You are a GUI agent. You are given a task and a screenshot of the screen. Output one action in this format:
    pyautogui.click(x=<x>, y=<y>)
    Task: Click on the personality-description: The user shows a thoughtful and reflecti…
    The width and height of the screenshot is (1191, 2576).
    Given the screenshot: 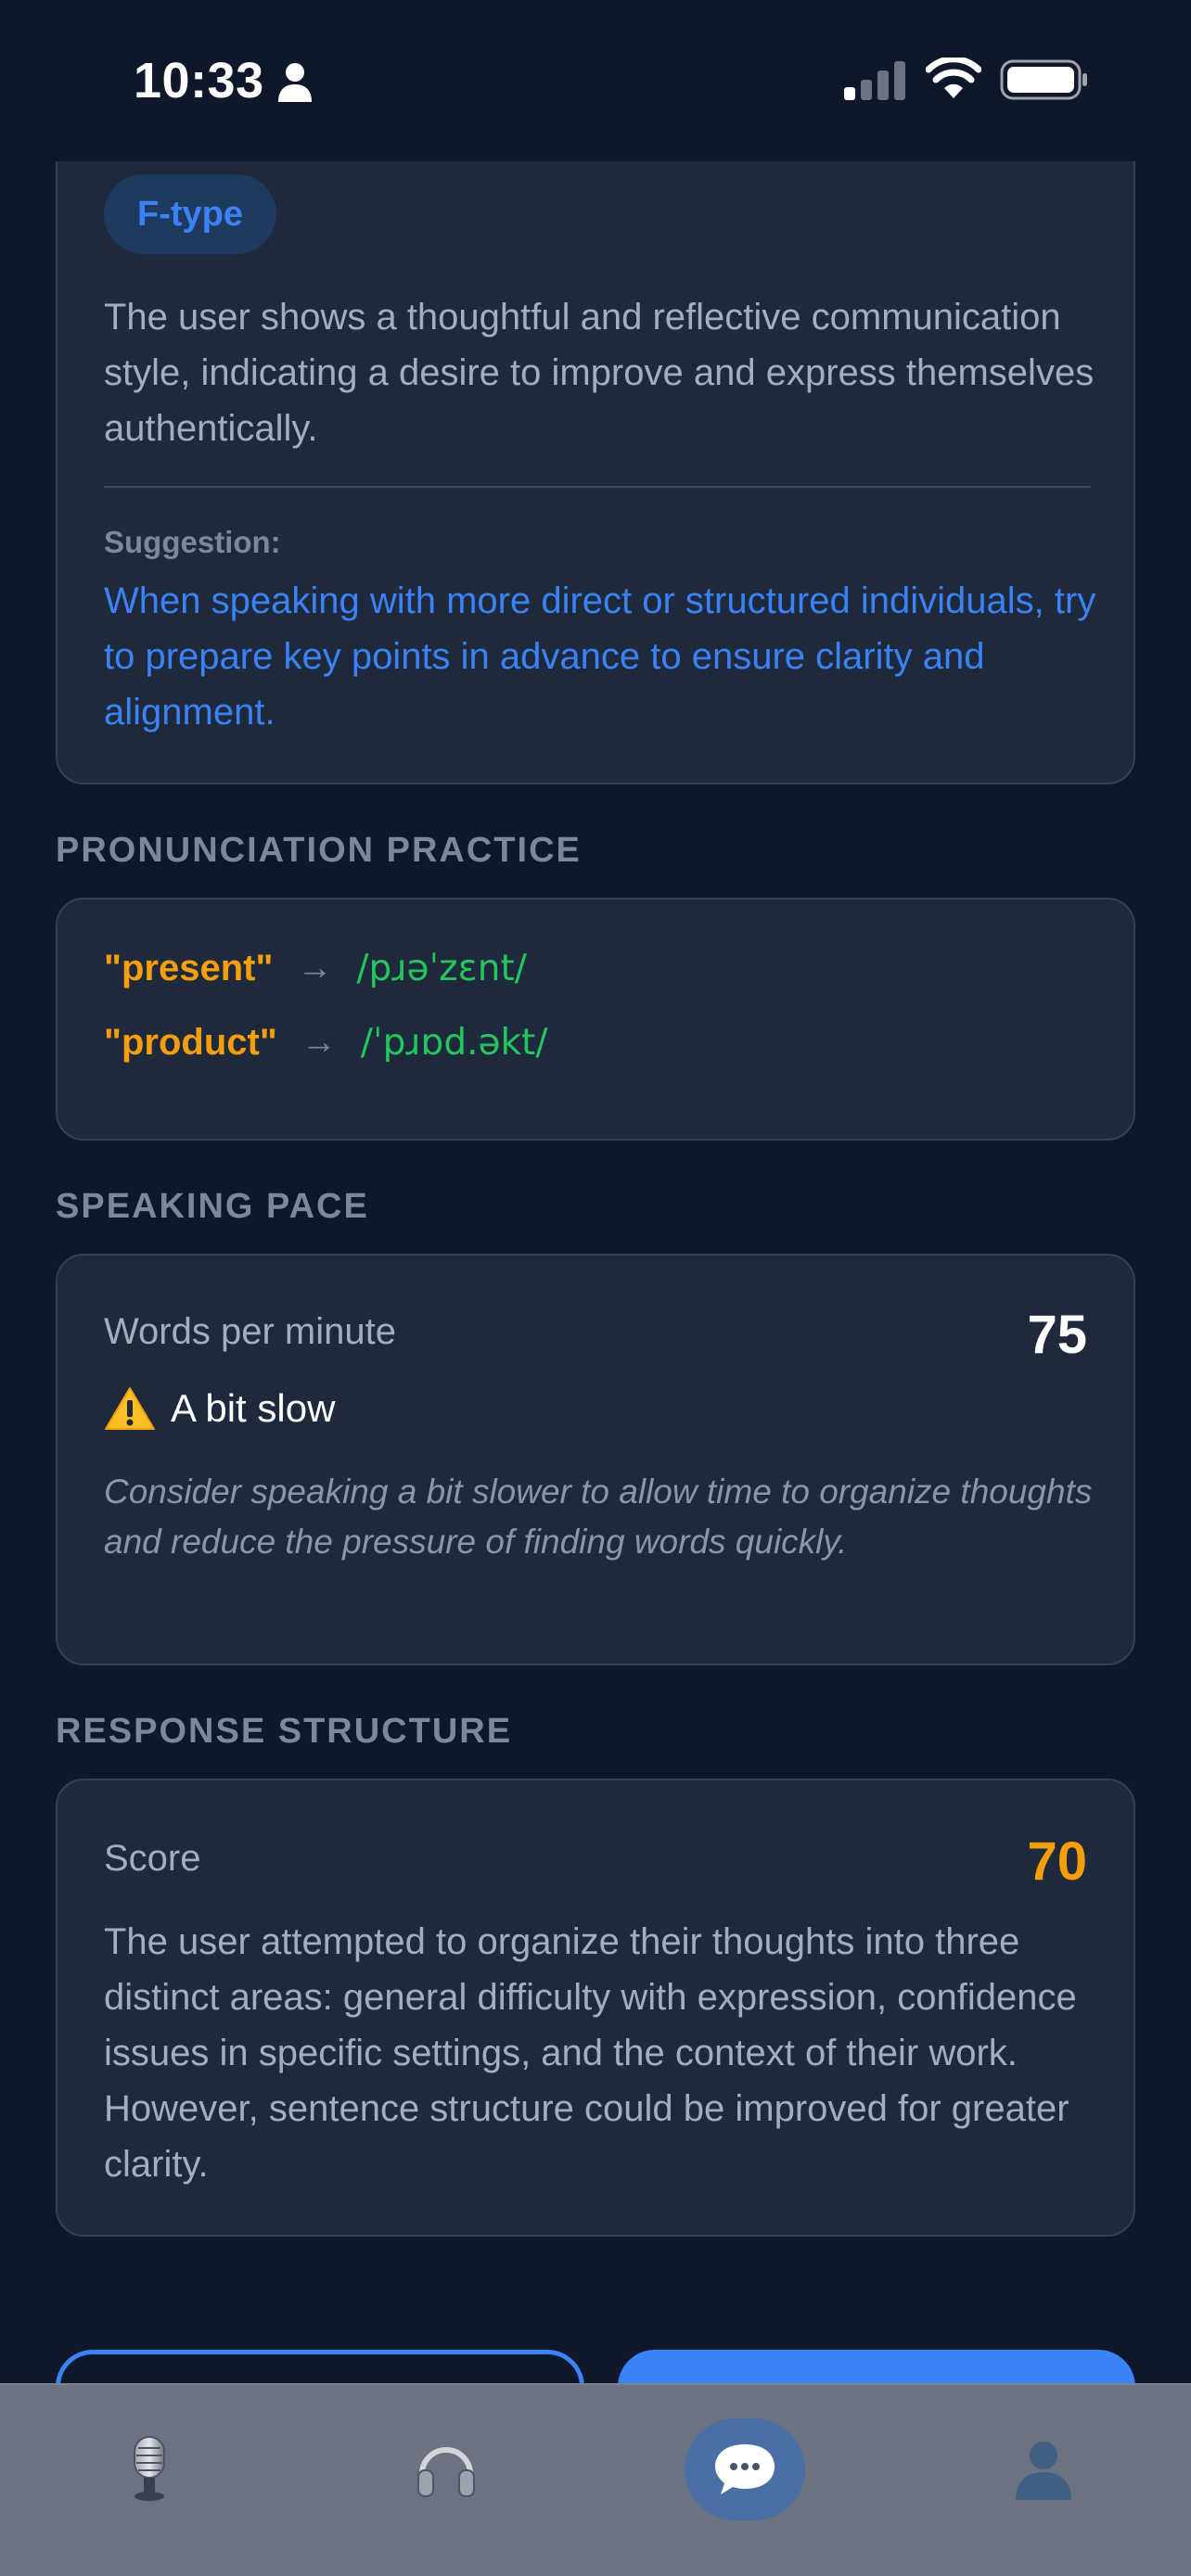 What is the action you would take?
    pyautogui.click(x=599, y=373)
    